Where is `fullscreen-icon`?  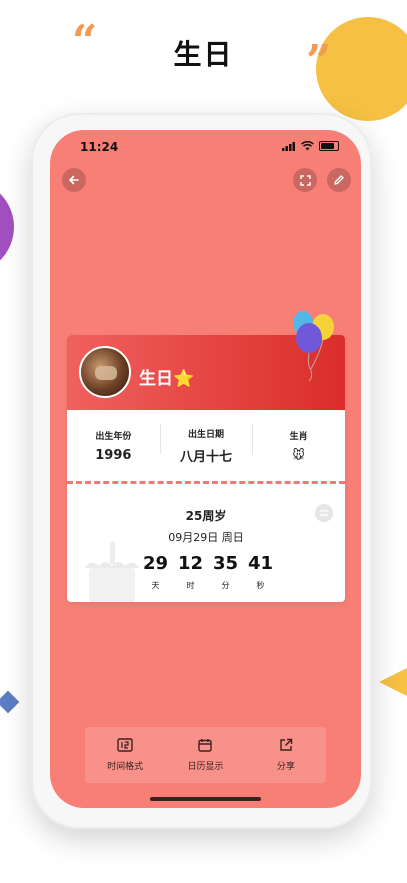 fullscreen-icon is located at coordinates (305, 180).